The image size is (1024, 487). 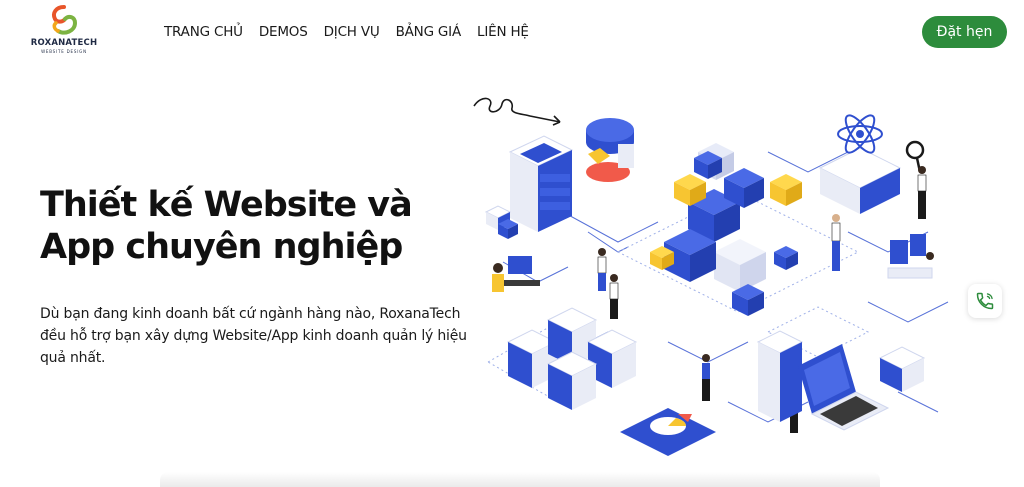 I want to click on main-nav: TRANG CHỦ DEMOS DỊCH VỤ BẢNG GIÁ LIÊN HỆ, so click(x=346, y=32).